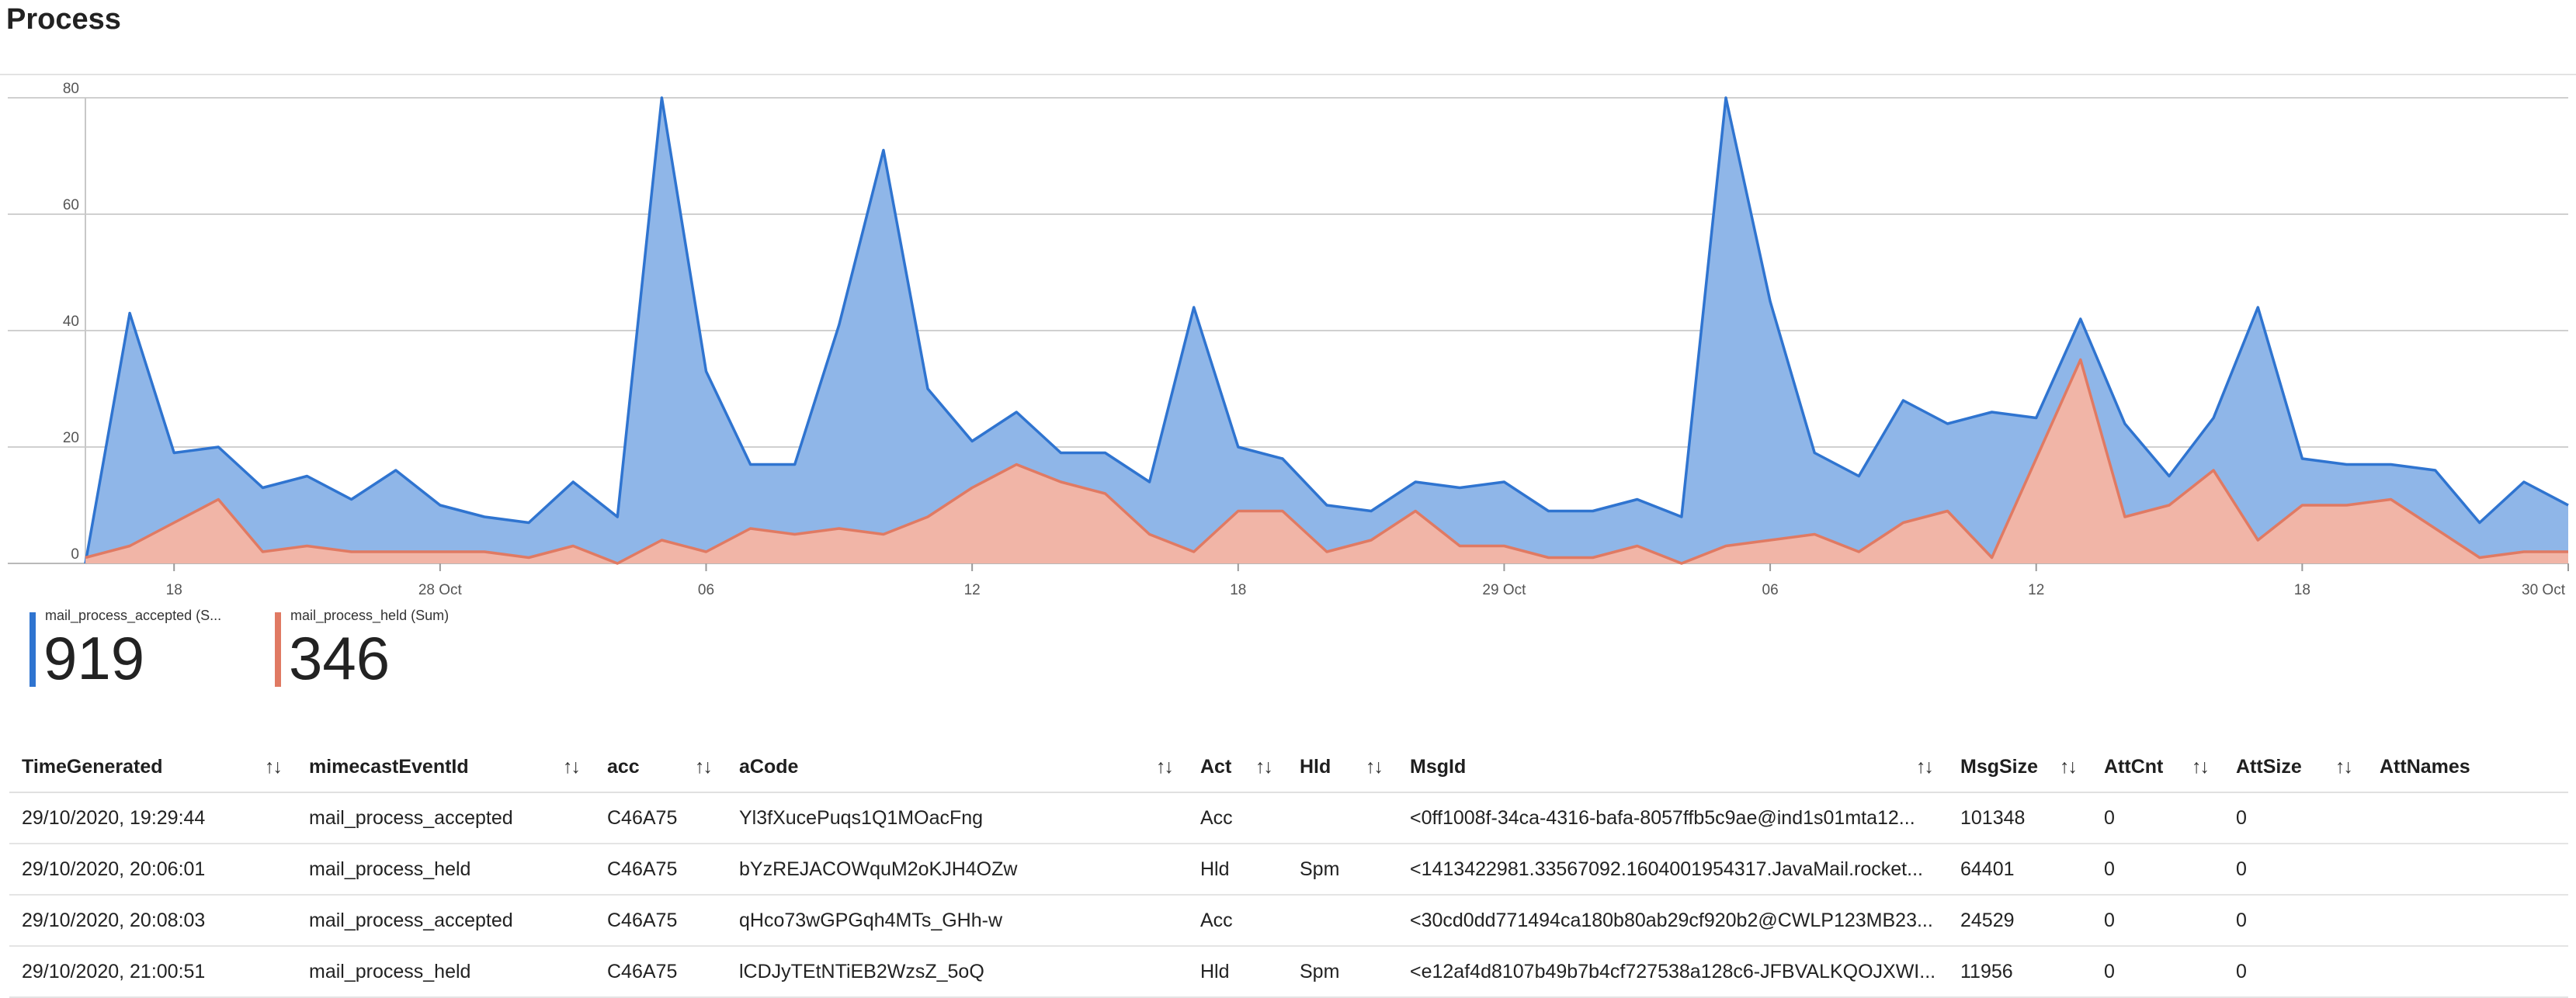 The image size is (2576, 998). I want to click on legend-held-total: 346, so click(340, 658).